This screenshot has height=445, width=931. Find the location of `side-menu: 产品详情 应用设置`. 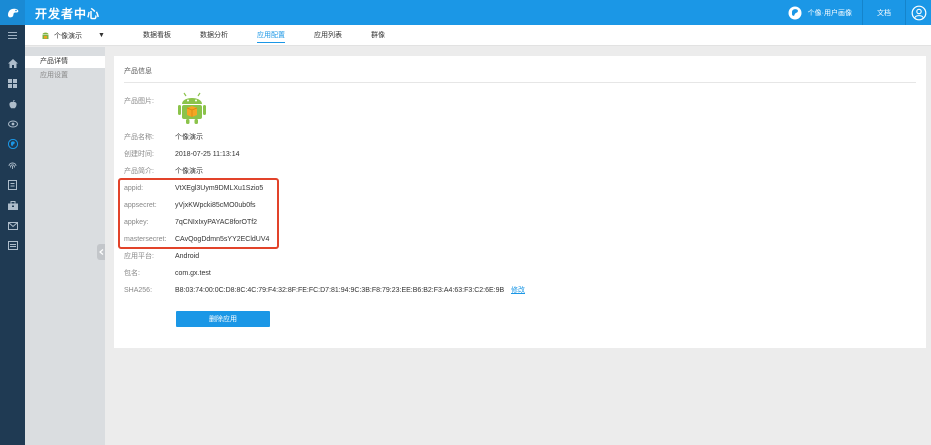

side-menu: 产品详情 应用设置 is located at coordinates (65, 246).